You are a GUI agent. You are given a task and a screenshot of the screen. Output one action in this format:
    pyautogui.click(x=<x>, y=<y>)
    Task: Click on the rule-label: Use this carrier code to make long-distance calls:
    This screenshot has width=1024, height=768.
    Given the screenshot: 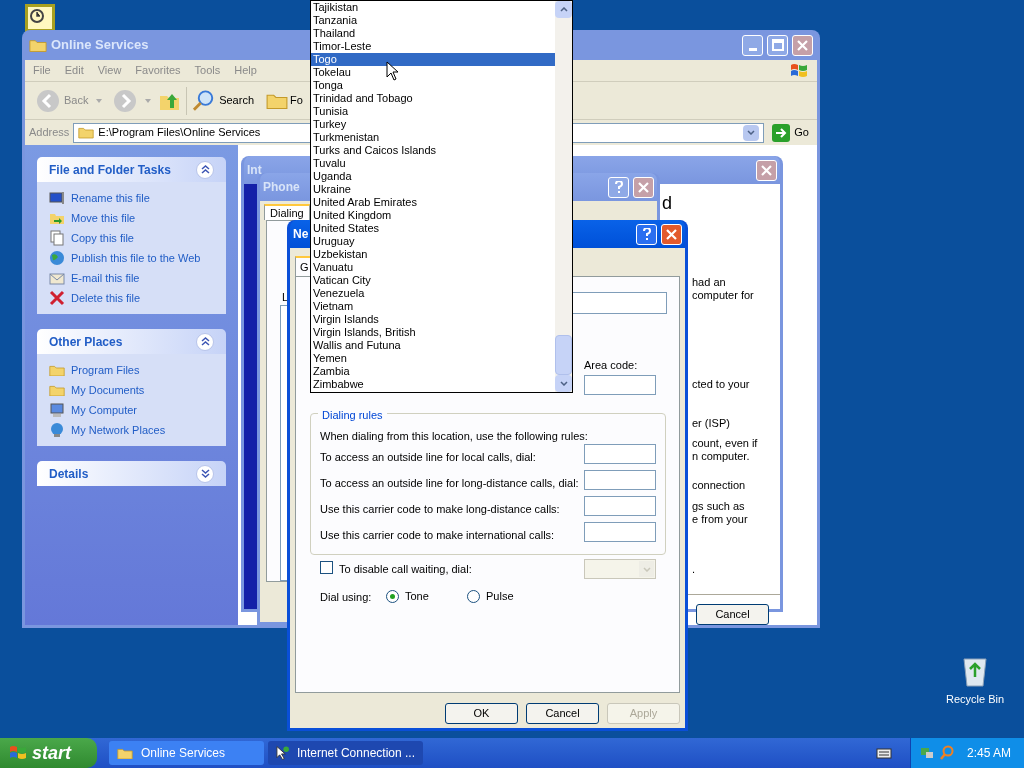 What is the action you would take?
    pyautogui.click(x=440, y=509)
    